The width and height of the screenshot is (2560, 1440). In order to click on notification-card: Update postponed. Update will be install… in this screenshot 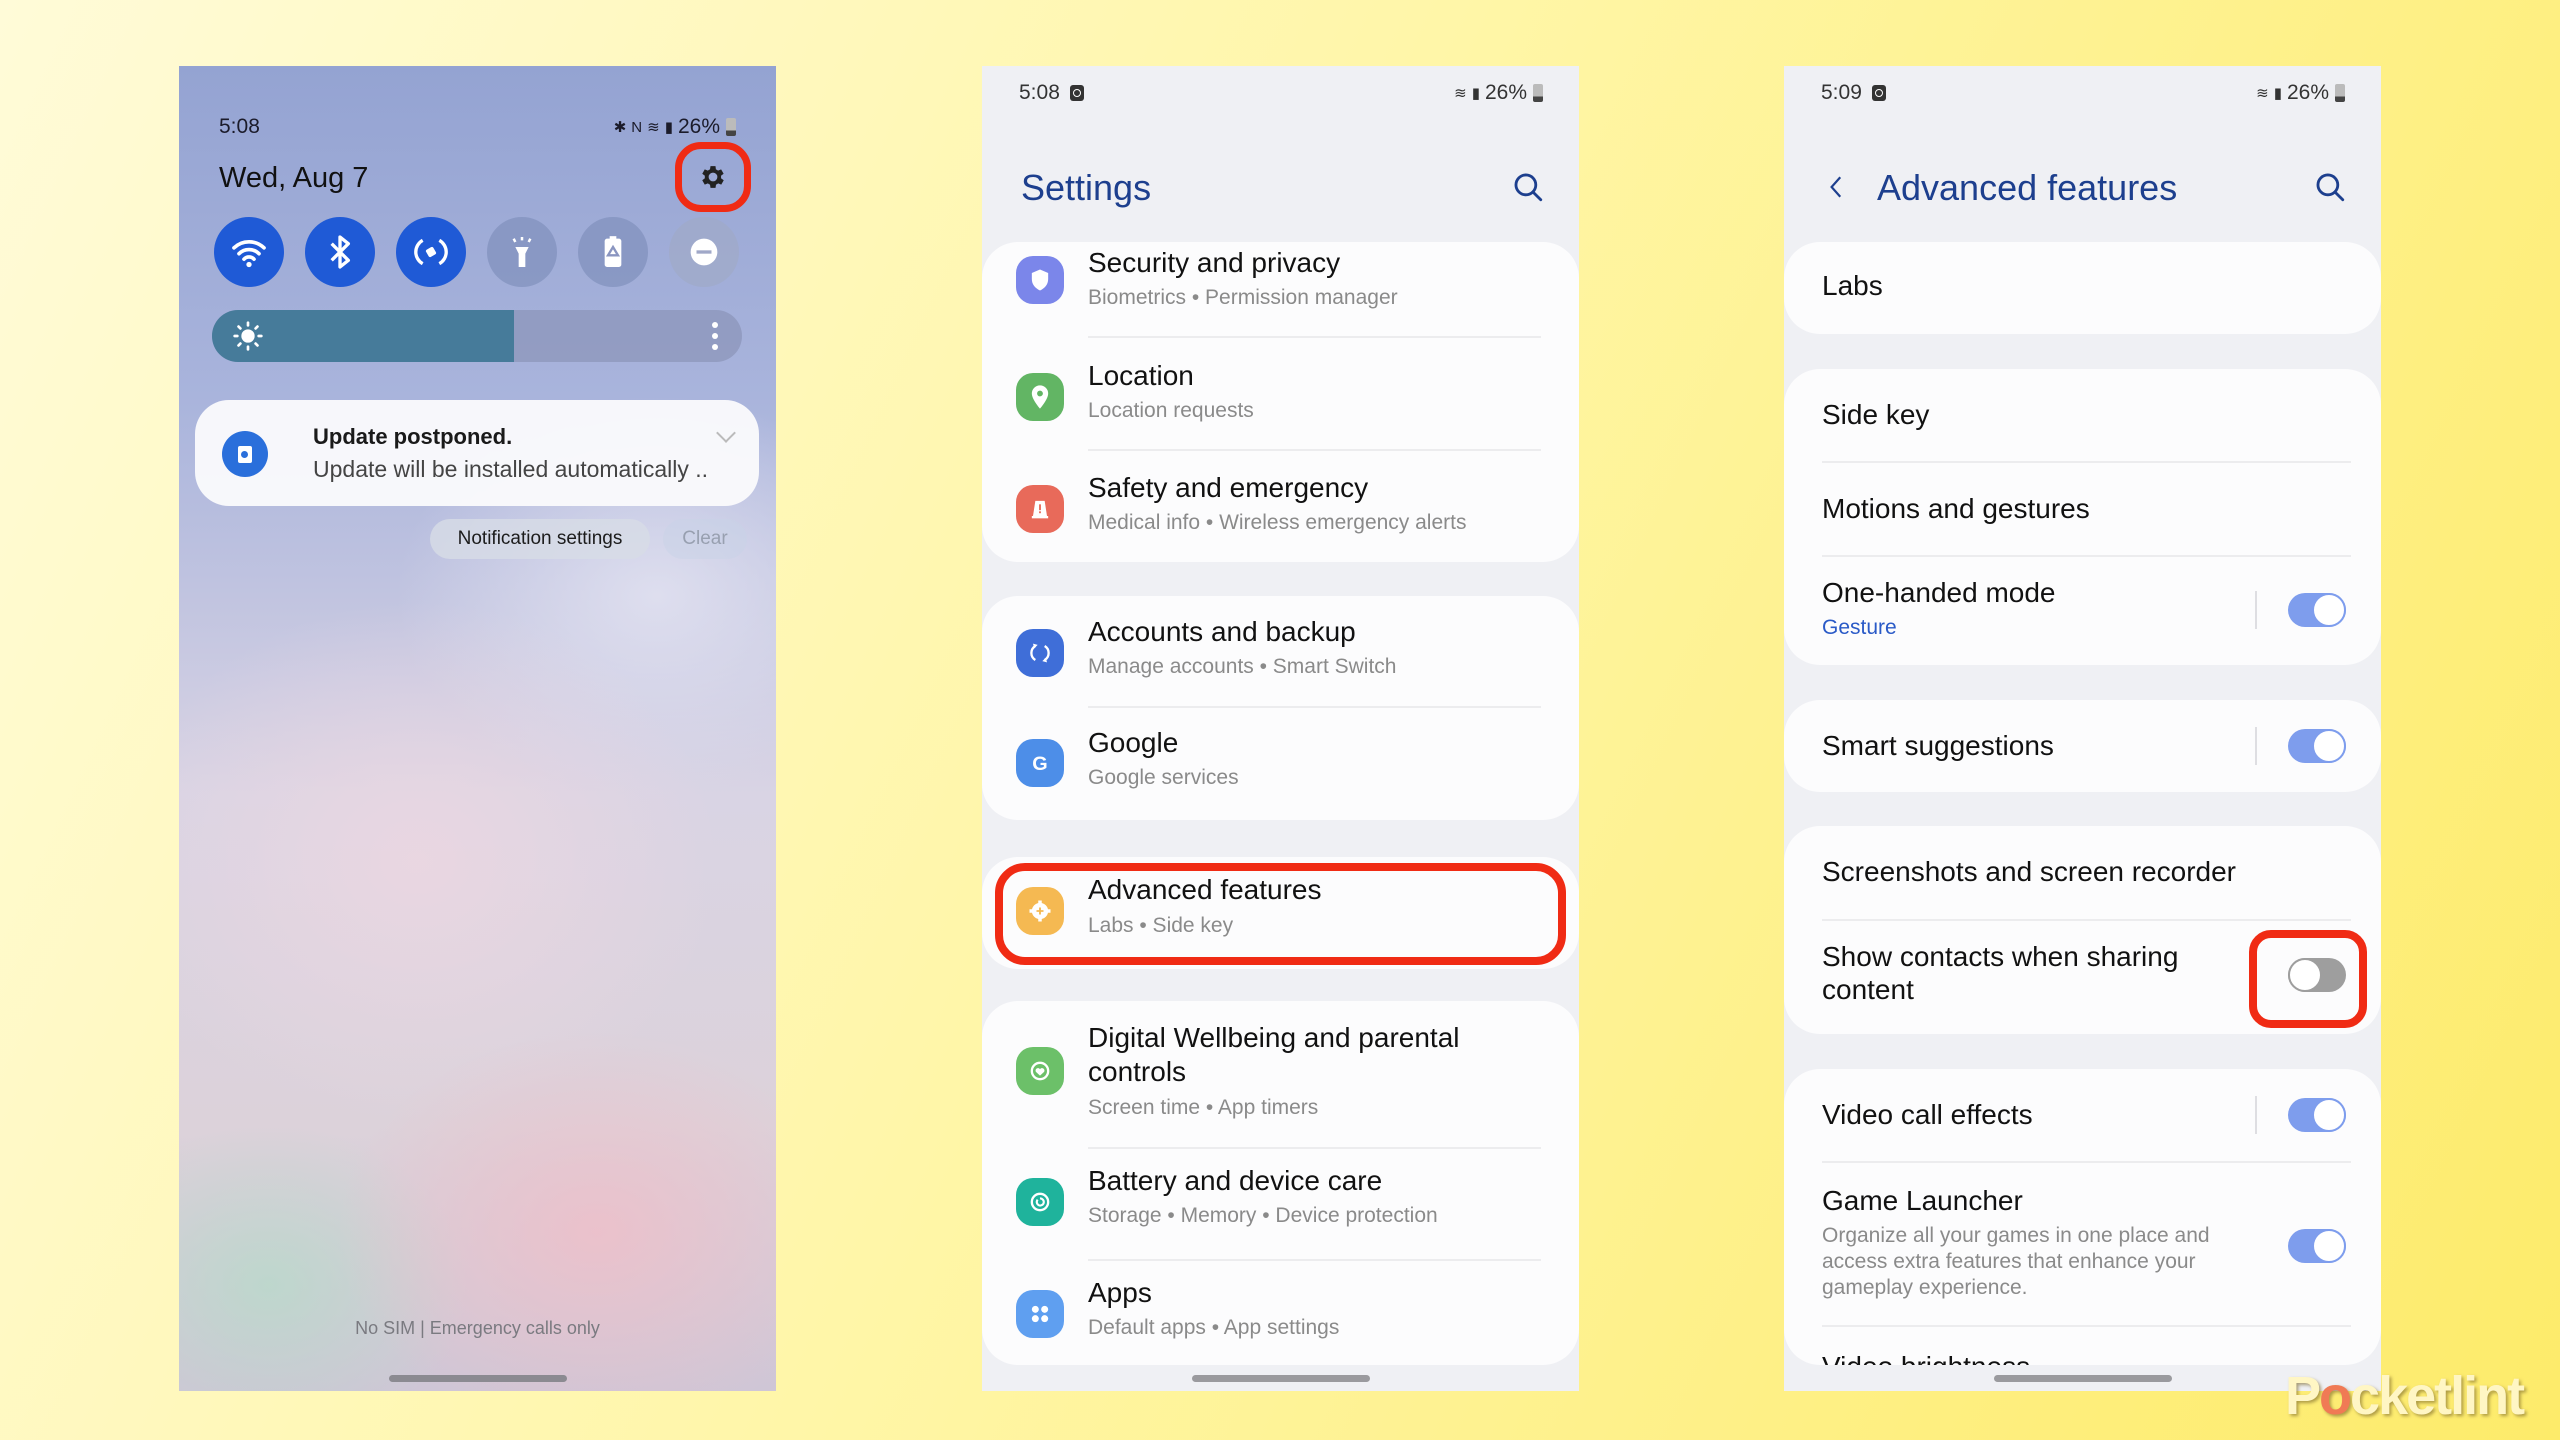, I will do `click(477, 453)`.